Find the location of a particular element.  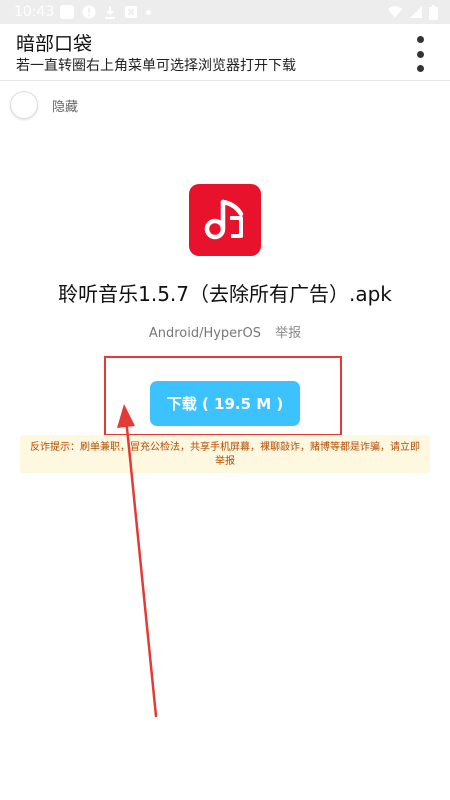

app-bar: 暗部口袋 若一直转圈右上角菜单可选择浏览器打开下载 is located at coordinates (225, 52).